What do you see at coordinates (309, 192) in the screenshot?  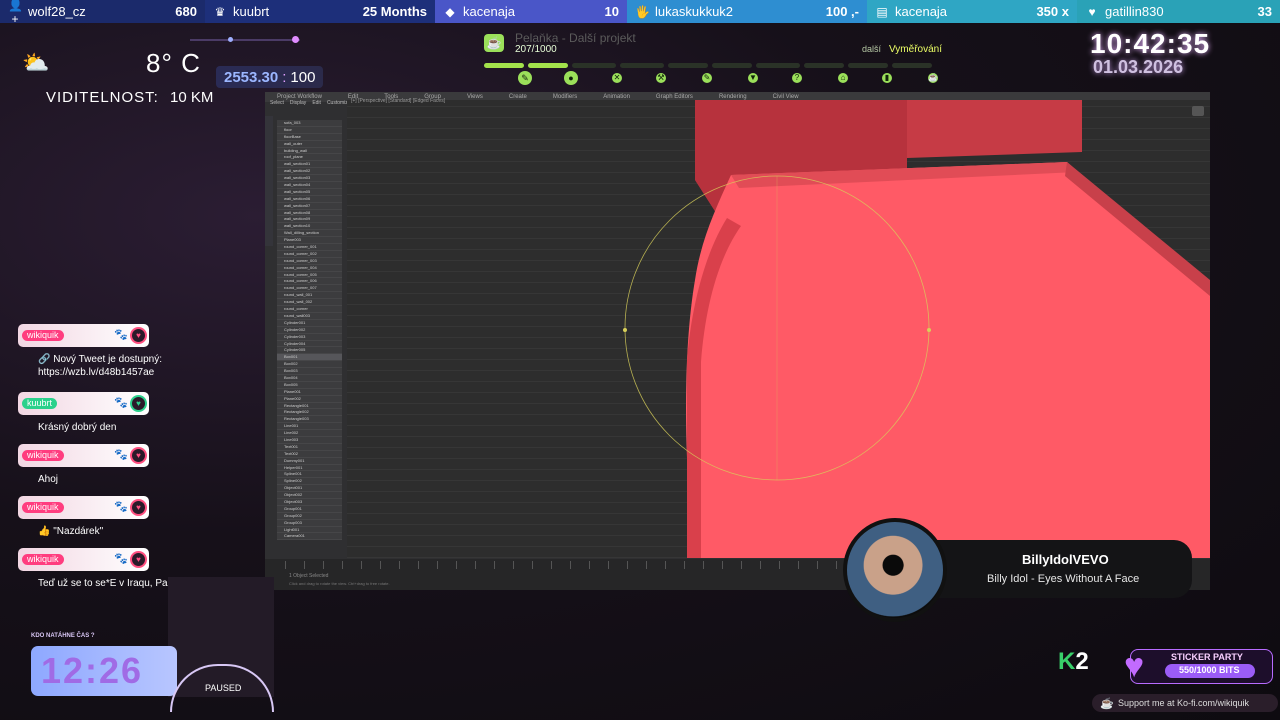 I see `outliner-row: wall_section05` at bounding box center [309, 192].